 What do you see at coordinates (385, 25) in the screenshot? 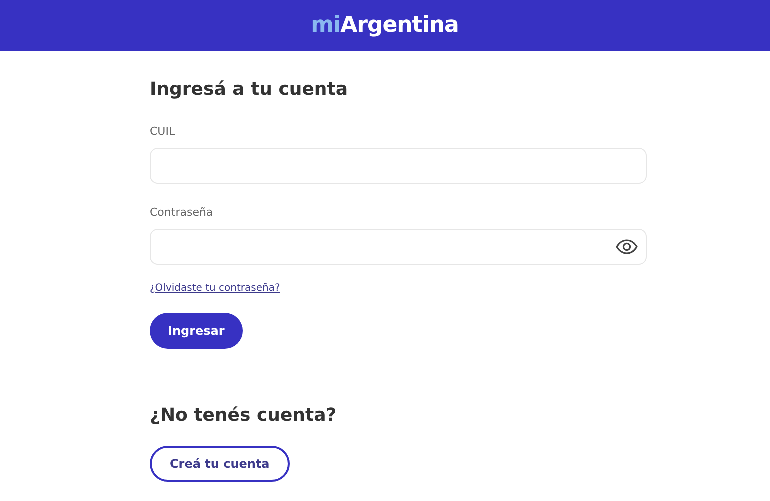
I see `logo: miArgentina` at bounding box center [385, 25].